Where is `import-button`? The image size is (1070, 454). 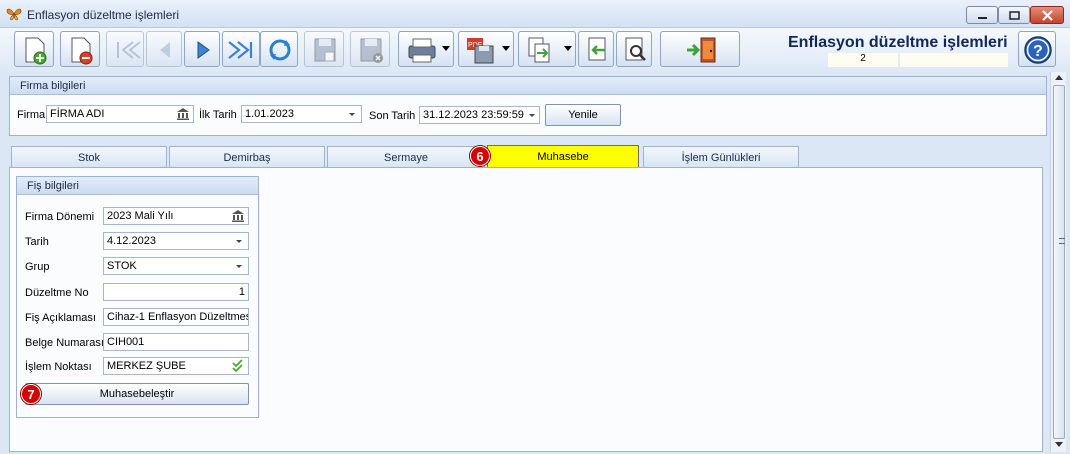
import-button is located at coordinates (596, 49).